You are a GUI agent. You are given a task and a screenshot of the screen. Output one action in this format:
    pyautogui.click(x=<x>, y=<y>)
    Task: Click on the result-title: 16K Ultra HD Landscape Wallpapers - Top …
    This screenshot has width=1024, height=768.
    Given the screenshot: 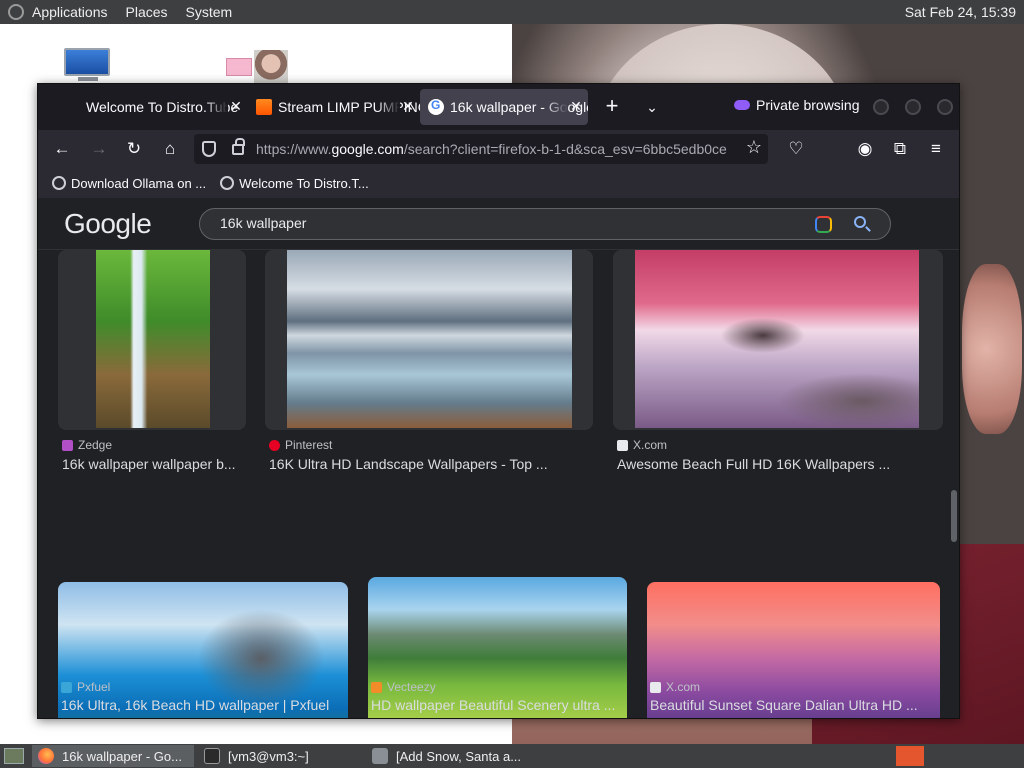 What is the action you would take?
    pyautogui.click(x=432, y=464)
    